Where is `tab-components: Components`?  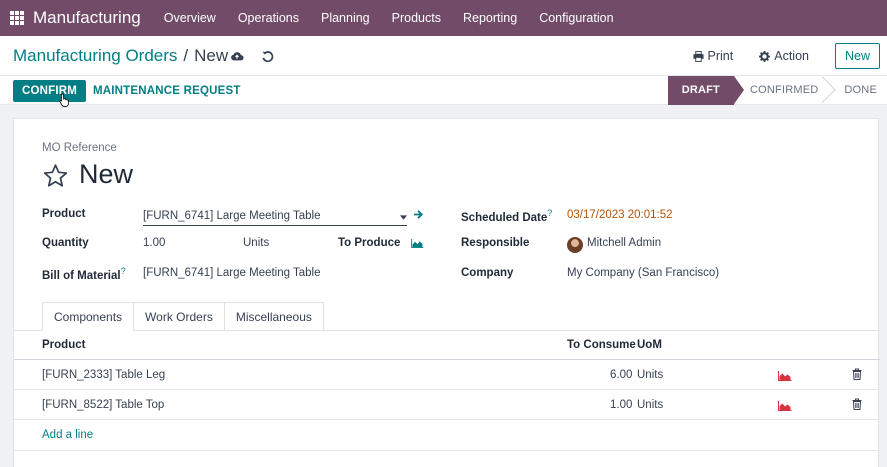 tab-components: Components is located at coordinates (88, 316).